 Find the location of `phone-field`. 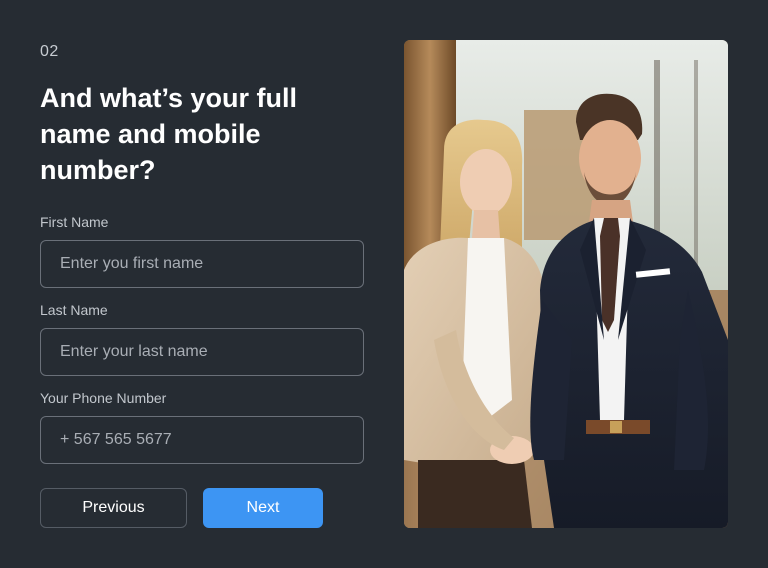

phone-field is located at coordinates (202, 440).